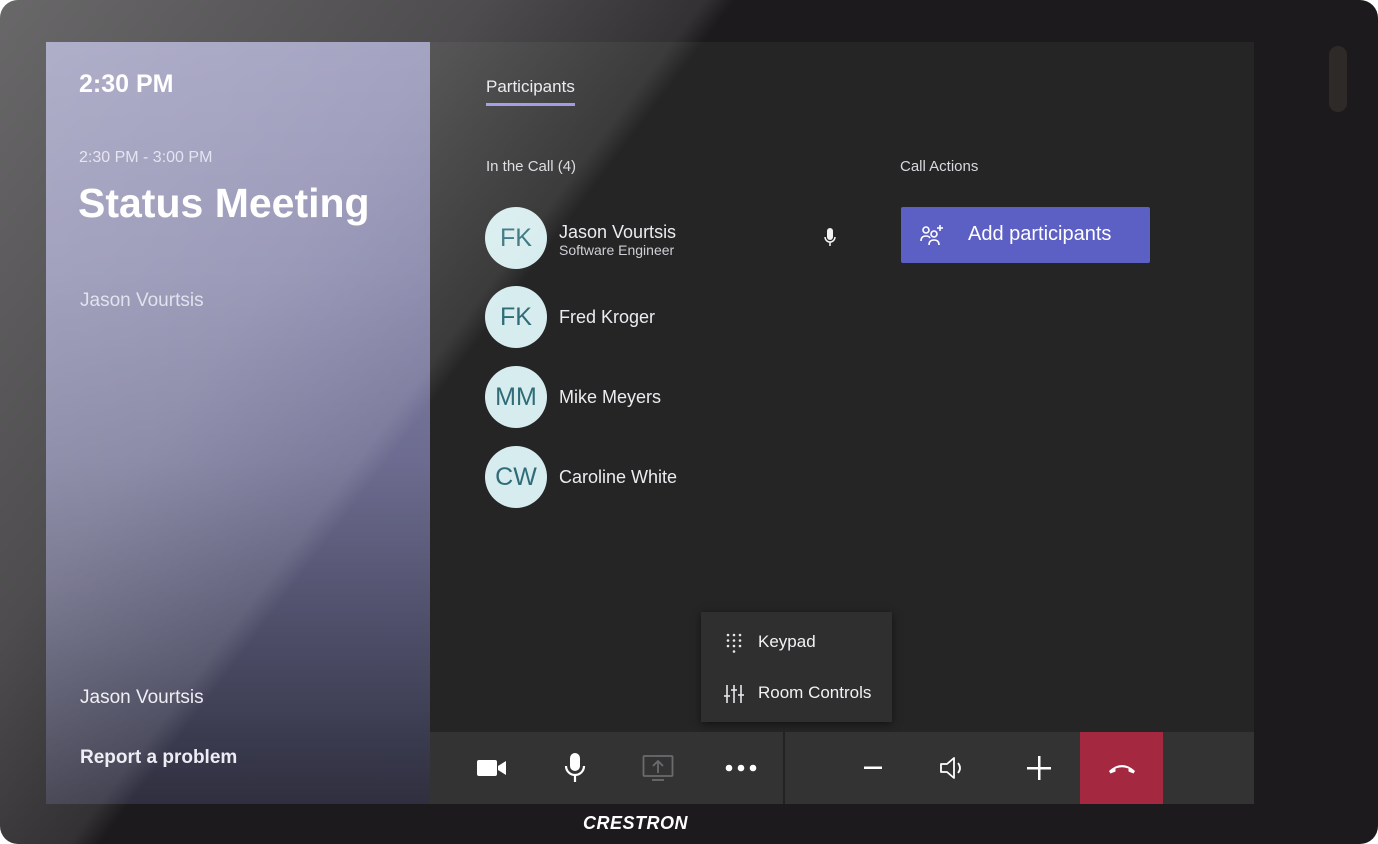  Describe the element at coordinates (939, 166) in the screenshot. I see `call-actions-heading: Call Actions` at that location.